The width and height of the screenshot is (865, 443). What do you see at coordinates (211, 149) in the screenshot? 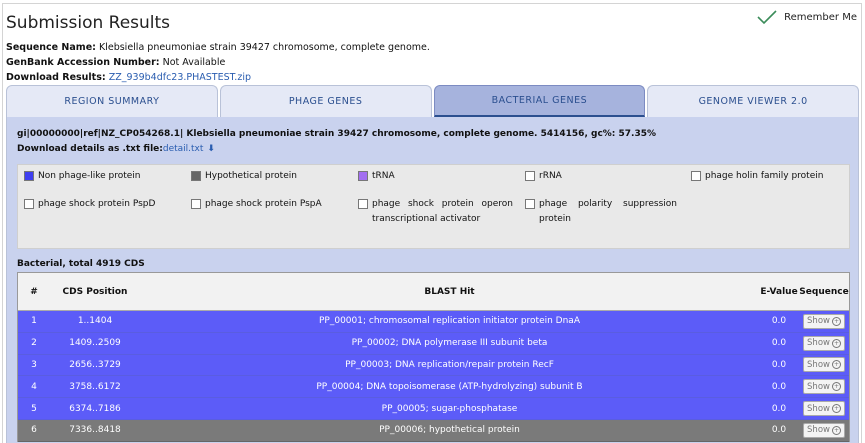
I see `download-icon: ⬇` at bounding box center [211, 149].